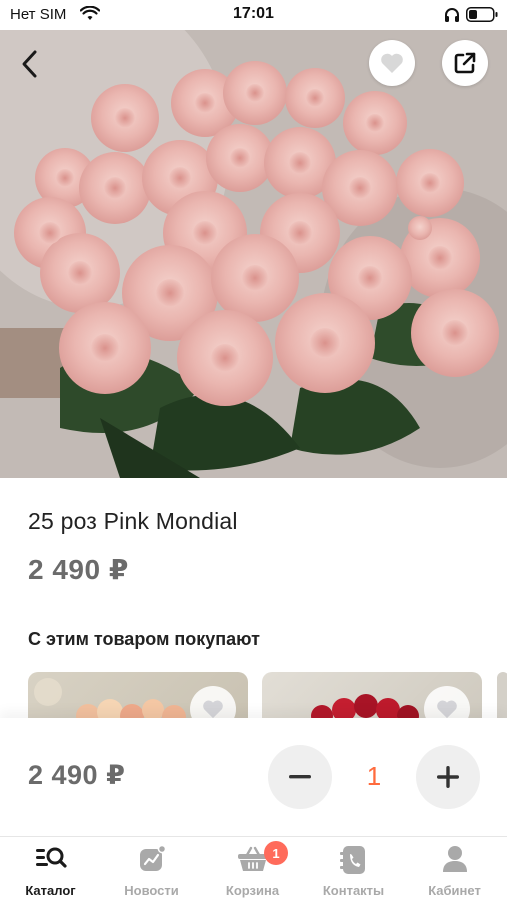 The image size is (507, 900). I want to click on clock: 17:01, so click(253, 13).